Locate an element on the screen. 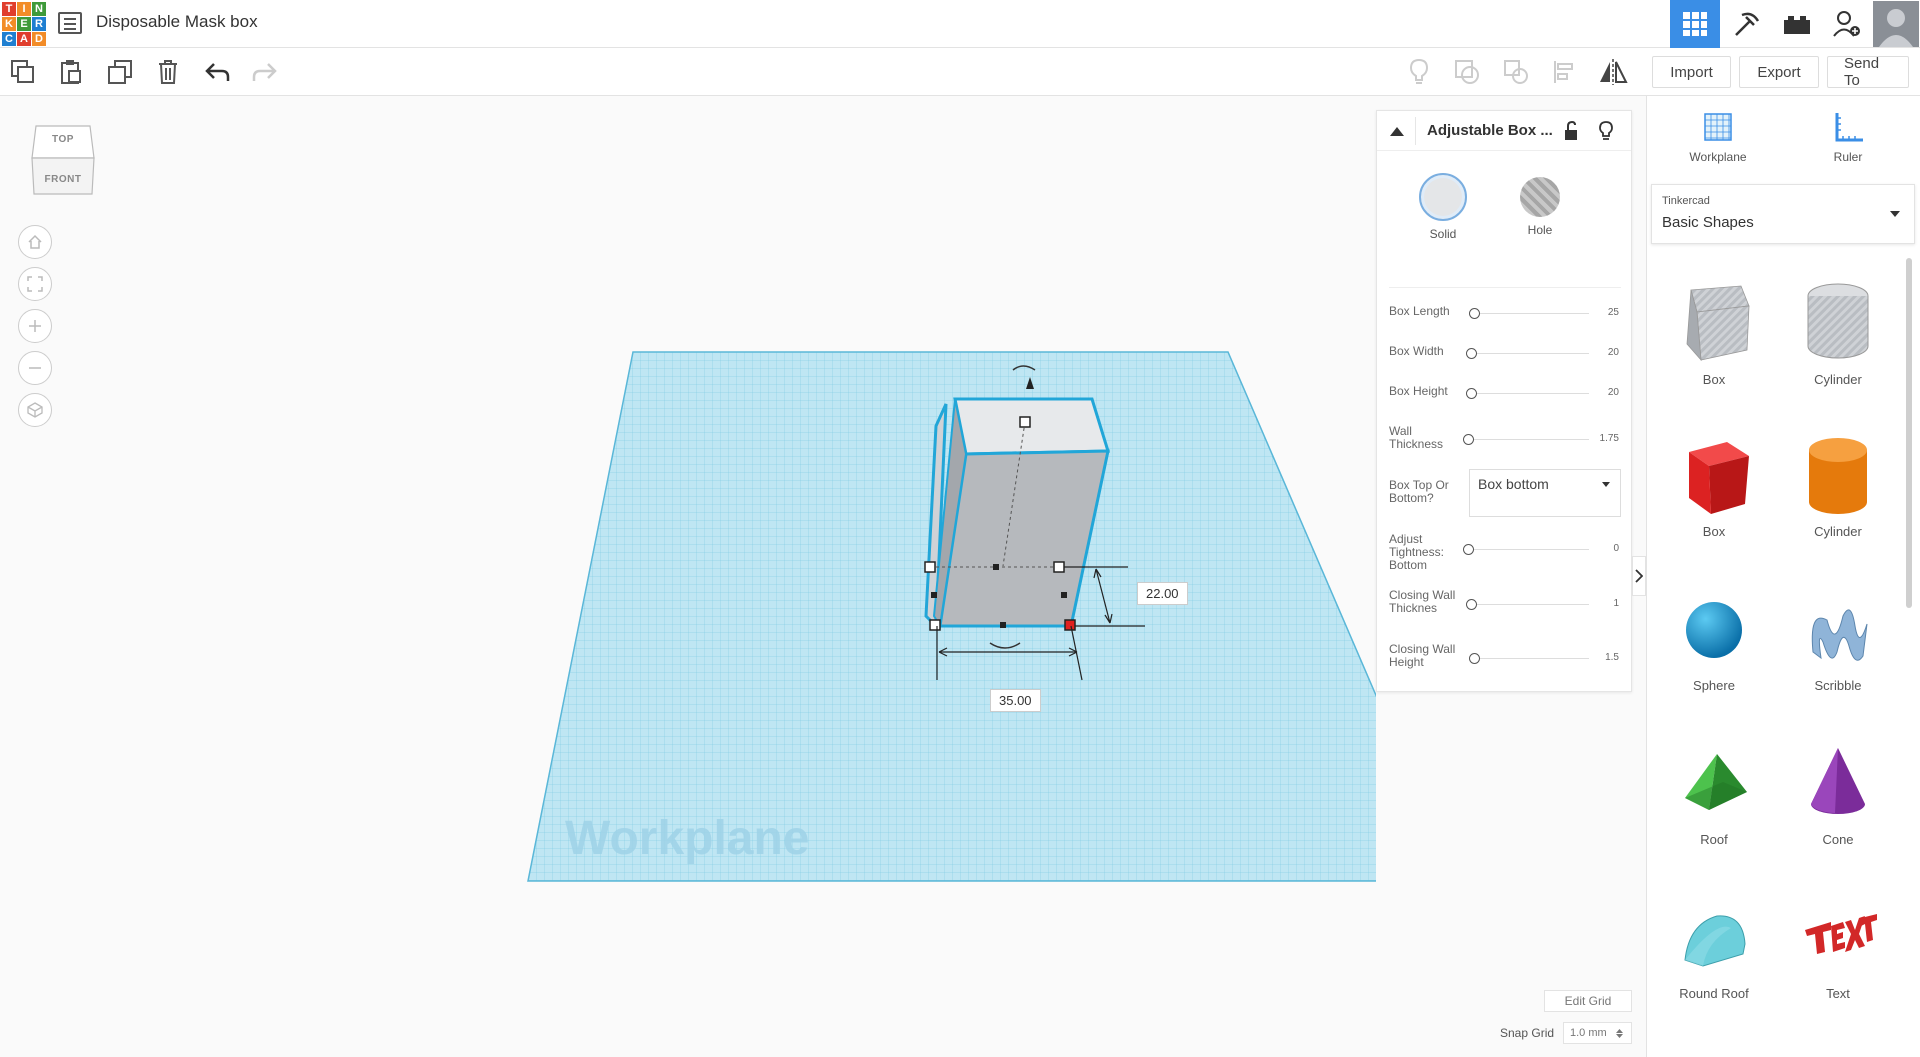 The image size is (1920, 1057). width-dimension-label: 35.00 is located at coordinates (1015, 700).